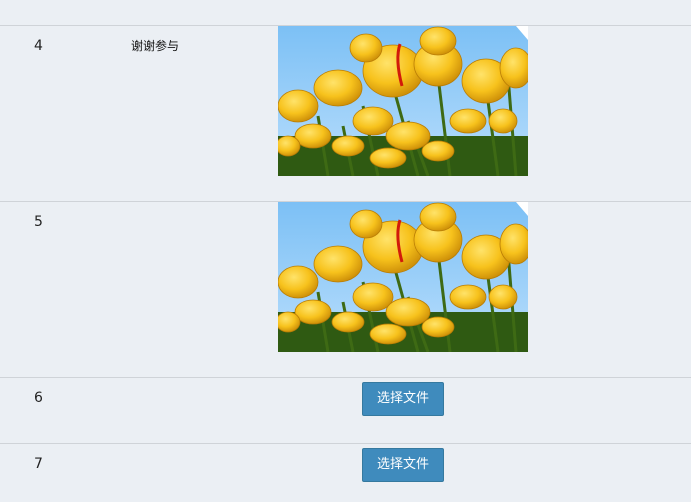  I want to click on row-index: 6, so click(38, 398).